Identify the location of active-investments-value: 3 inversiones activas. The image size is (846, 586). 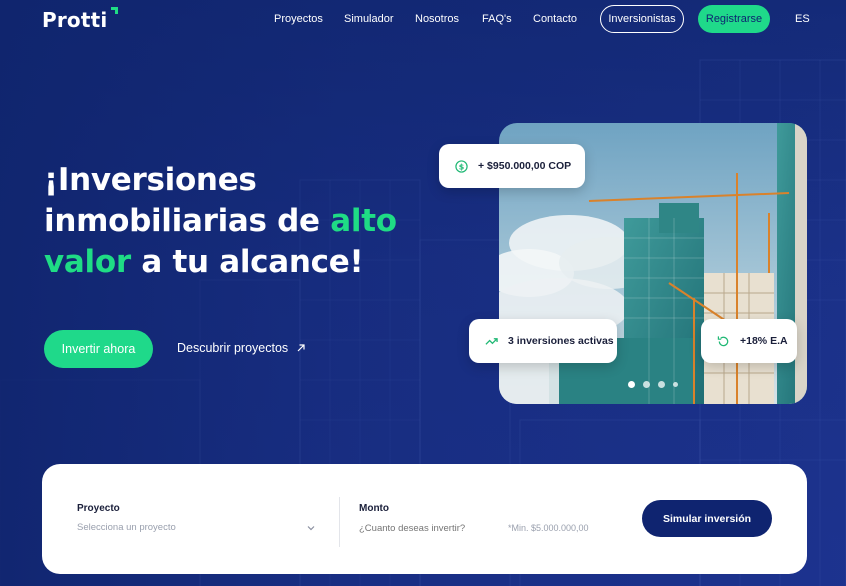
(561, 341).